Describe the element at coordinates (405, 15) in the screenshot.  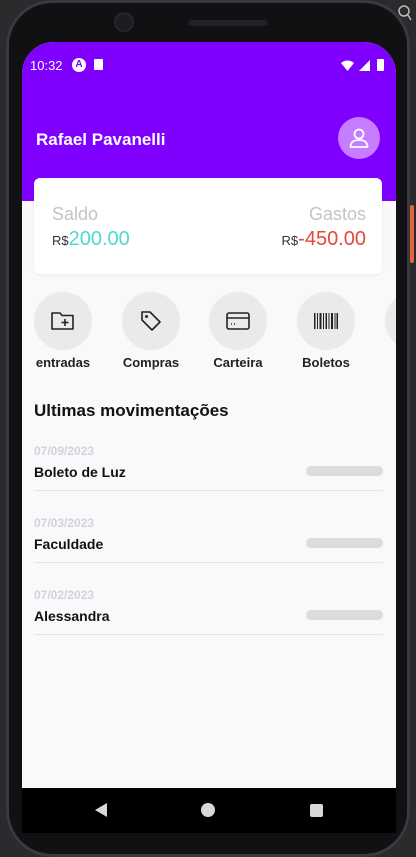
I see `search-icon` at that location.